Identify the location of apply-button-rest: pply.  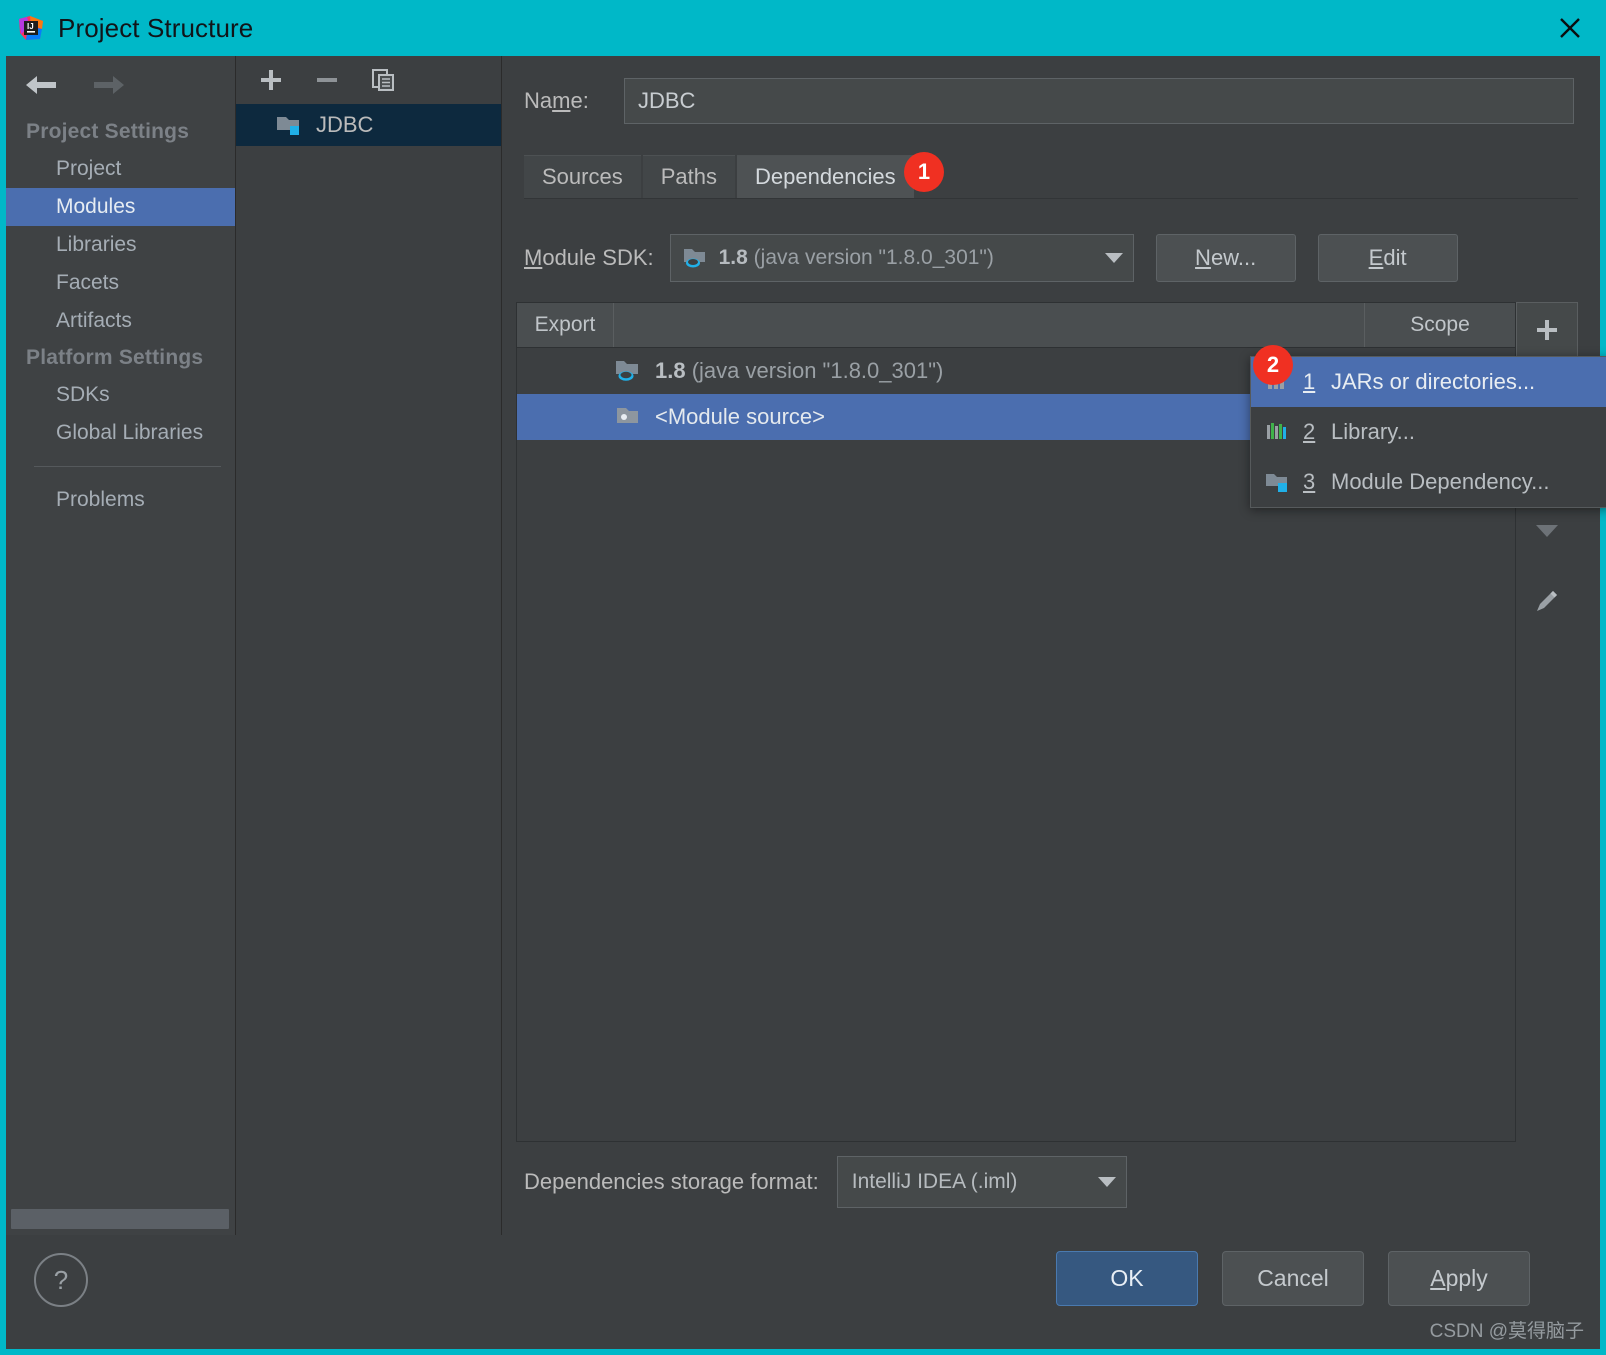
(1466, 1278).